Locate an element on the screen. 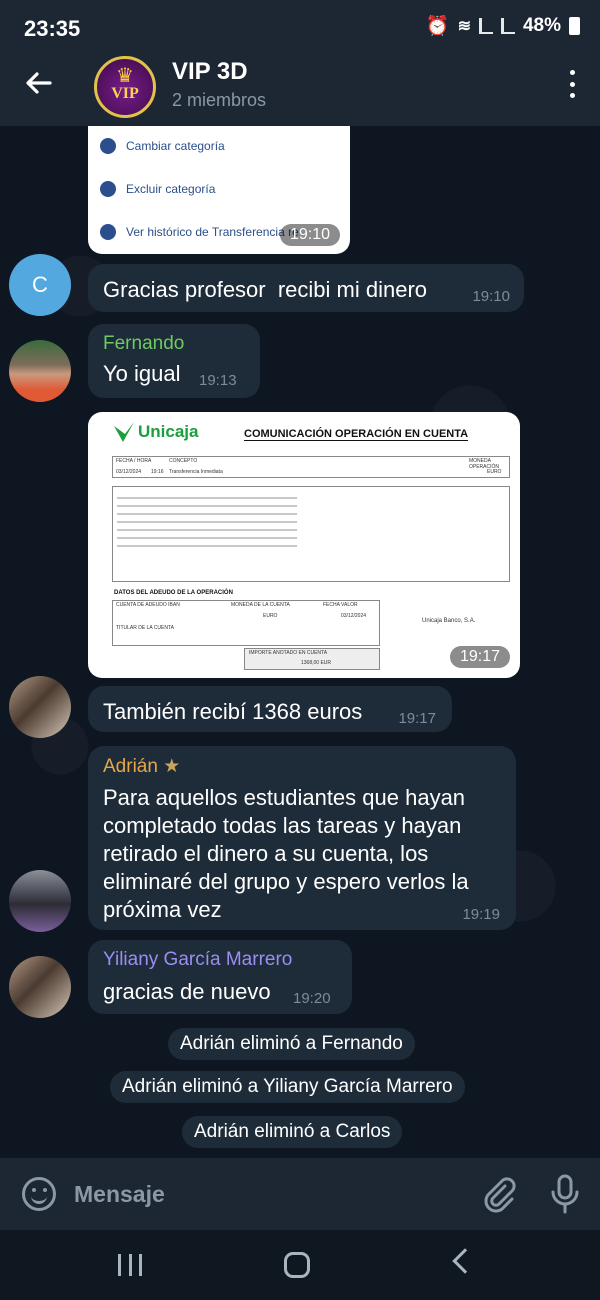  status-icons: ⏰ ≋ 48% is located at coordinates (503, 26).